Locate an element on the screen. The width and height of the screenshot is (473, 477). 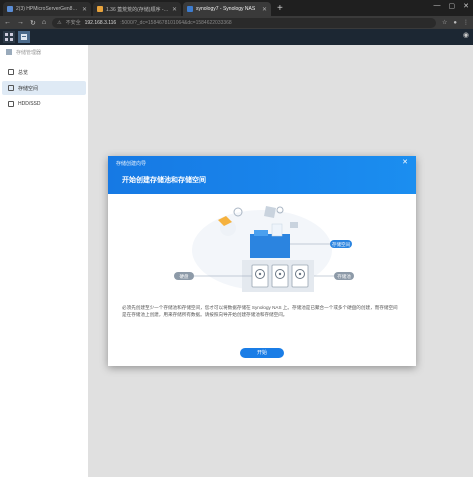
new-tab-icon: + is located at coordinates (280, 9).